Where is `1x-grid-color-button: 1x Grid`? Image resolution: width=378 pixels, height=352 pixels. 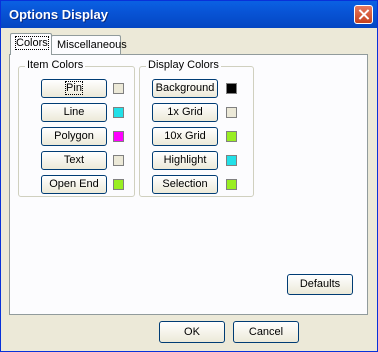
1x-grid-color-button: 1x Grid is located at coordinates (185, 112).